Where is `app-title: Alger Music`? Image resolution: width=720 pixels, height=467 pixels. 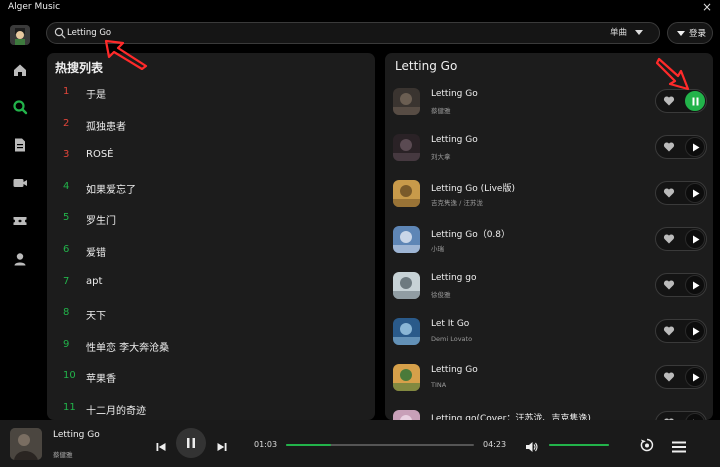 app-title: Alger Music is located at coordinates (34, 7).